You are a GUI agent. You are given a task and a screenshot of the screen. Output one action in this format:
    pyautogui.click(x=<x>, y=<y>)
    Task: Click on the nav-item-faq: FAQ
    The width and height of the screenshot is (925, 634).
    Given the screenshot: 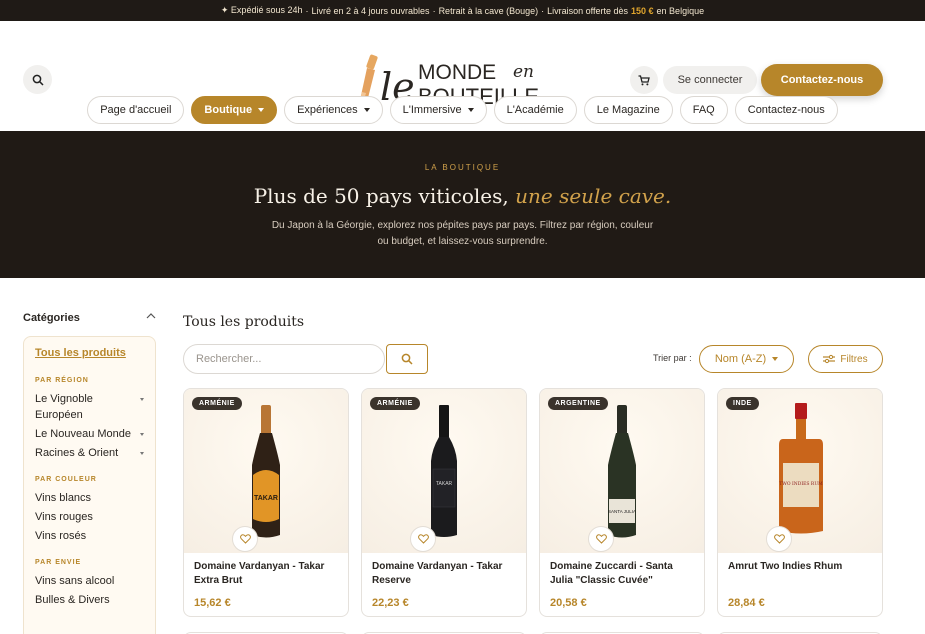 What is the action you would take?
    pyautogui.click(x=703, y=110)
    